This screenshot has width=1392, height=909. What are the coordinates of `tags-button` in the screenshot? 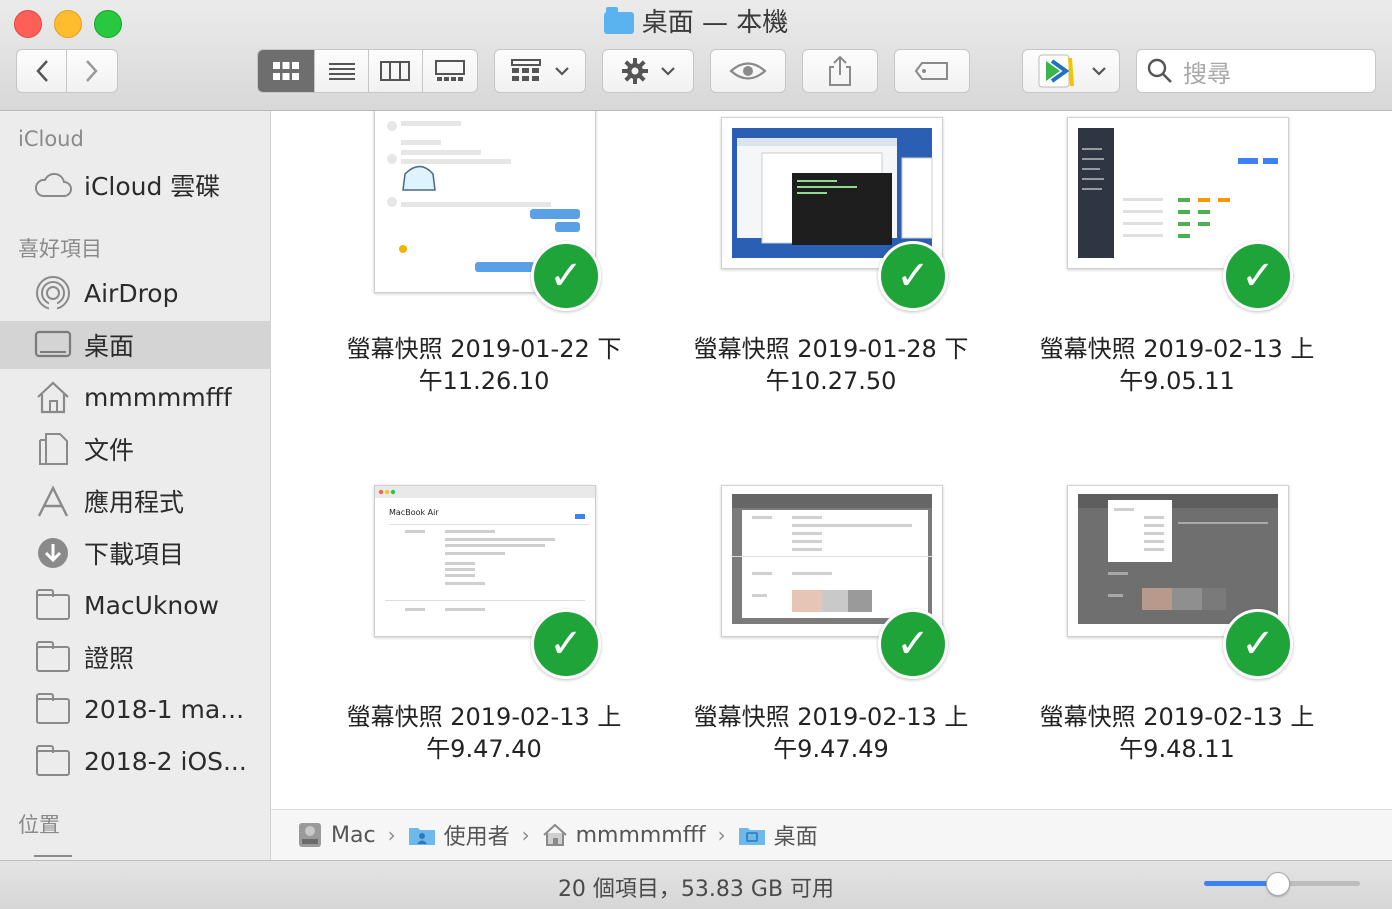 It's located at (932, 71).